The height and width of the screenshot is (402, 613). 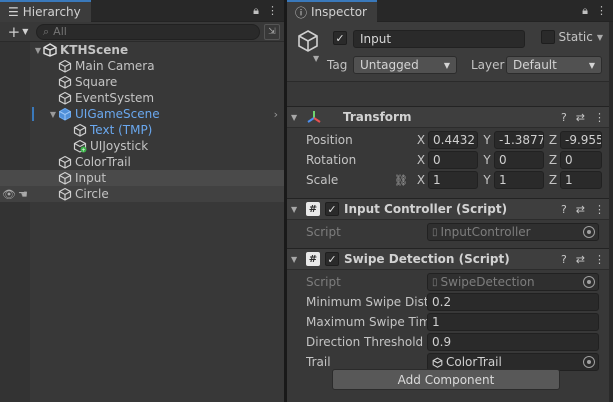 I want to click on transform-header: ▼ Transform ? ⇄ ⋮, so click(x=450, y=117).